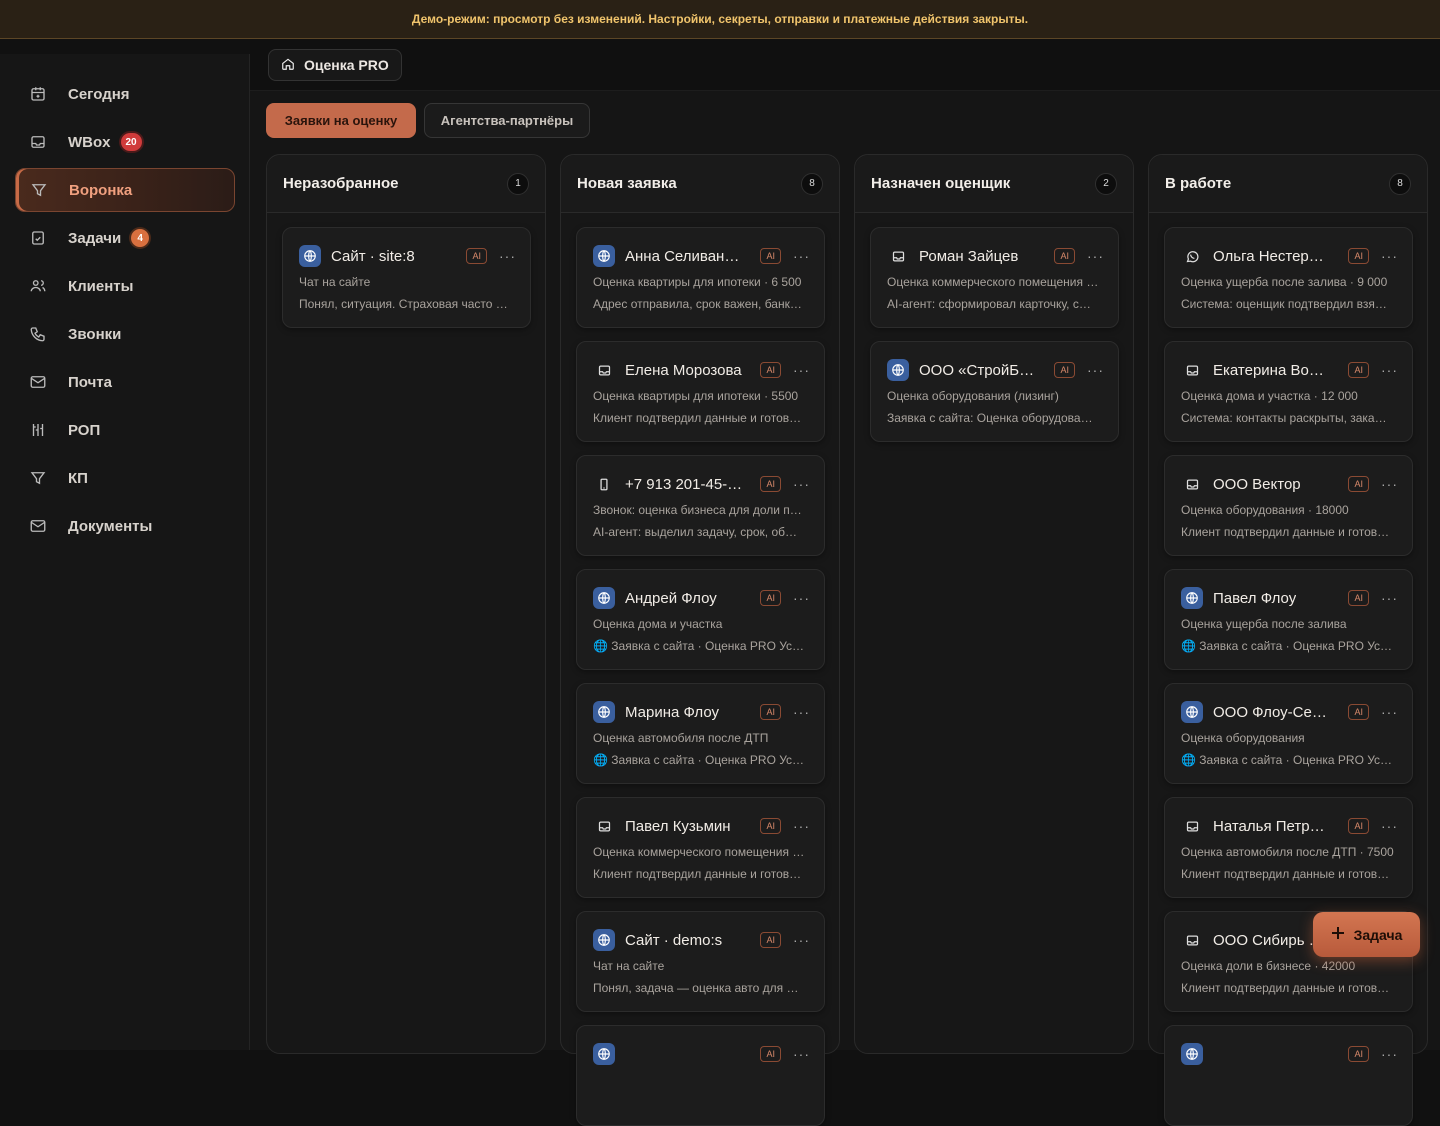 The width and height of the screenshot is (1440, 1126). What do you see at coordinates (39, 190) in the screenshot?
I see `funnel-icon` at bounding box center [39, 190].